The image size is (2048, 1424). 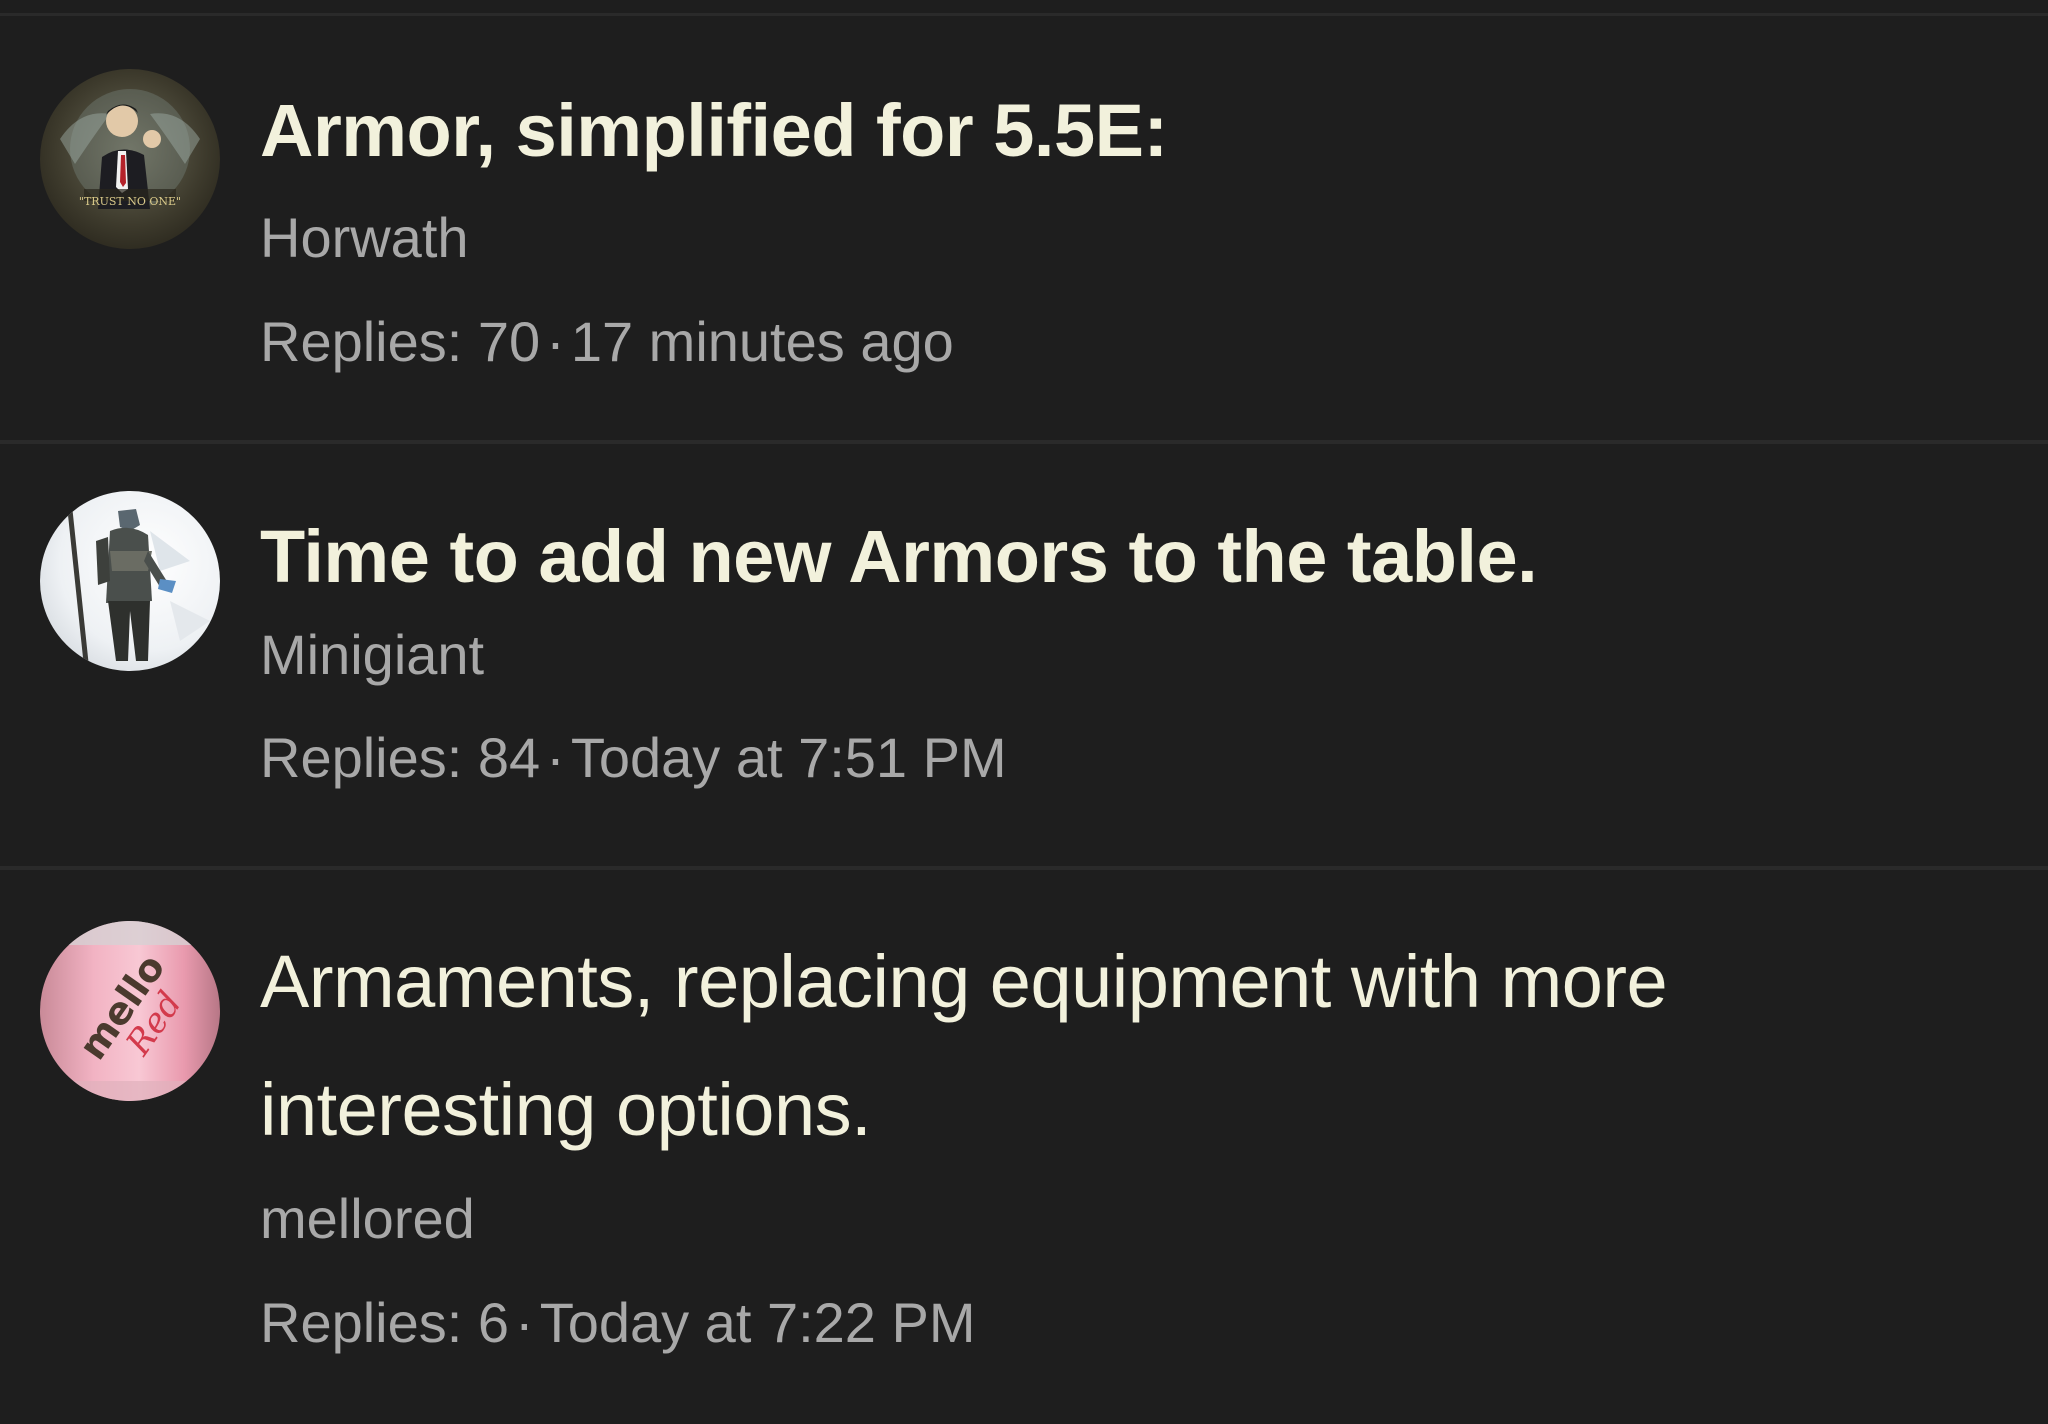 I want to click on thread-title: Armor, simplified for 5.5E:, so click(x=714, y=131).